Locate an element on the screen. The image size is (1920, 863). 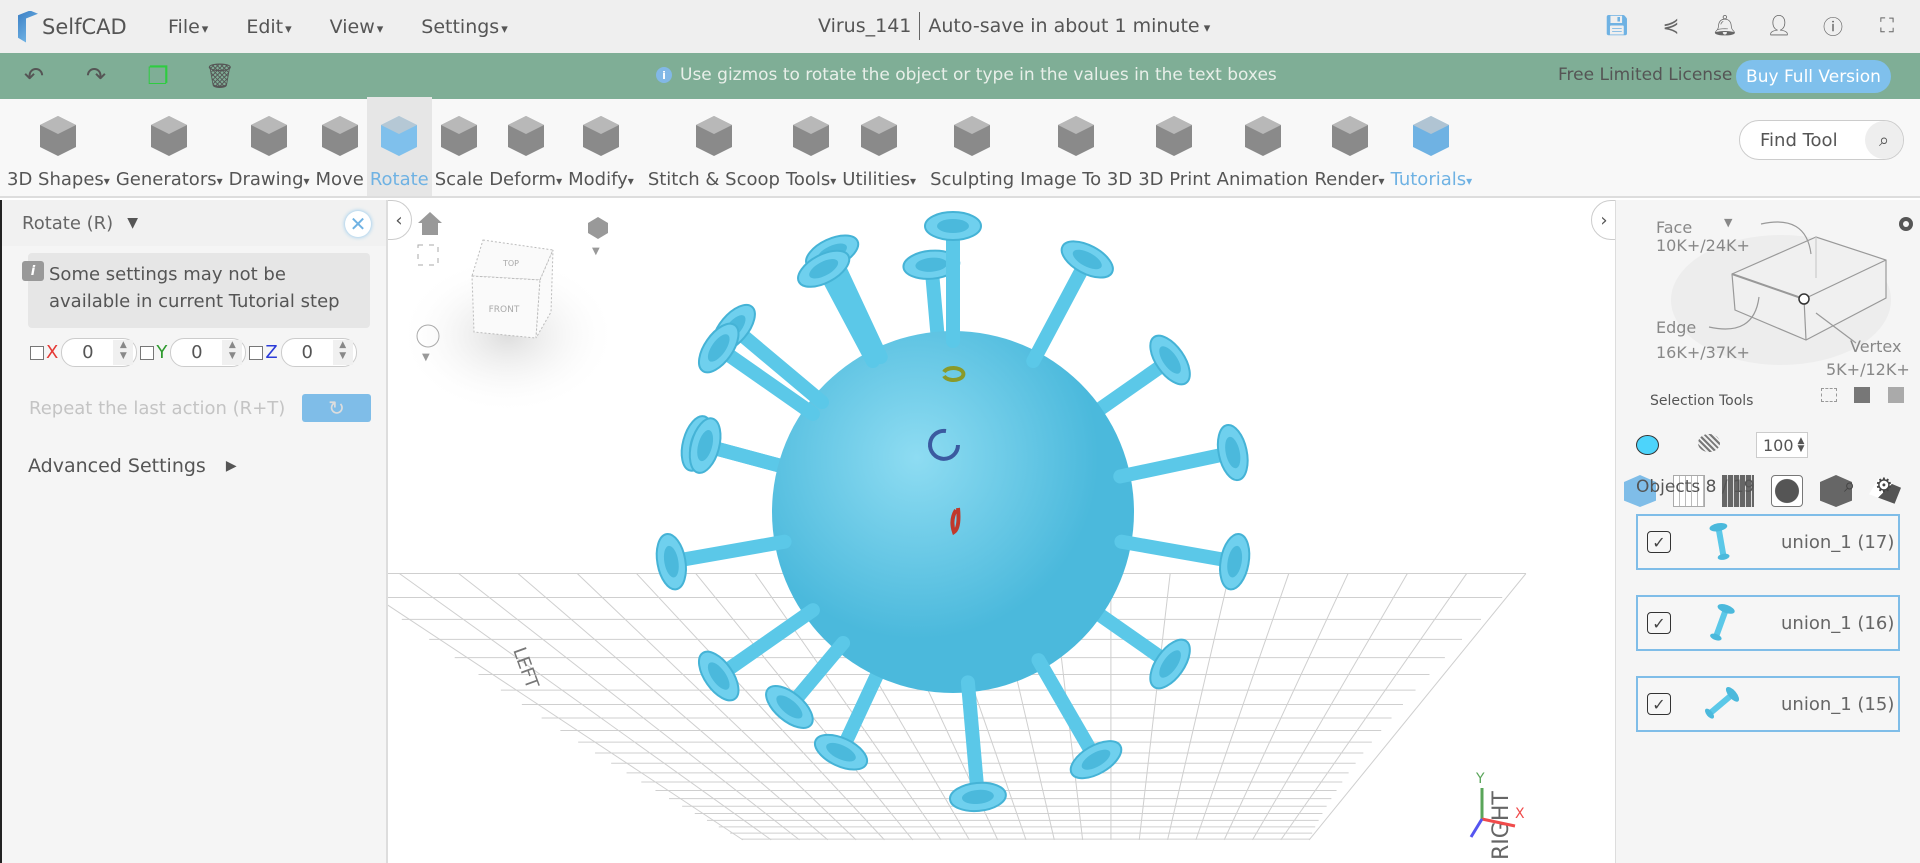
document-title: Virus_141 is located at coordinates (864, 26).